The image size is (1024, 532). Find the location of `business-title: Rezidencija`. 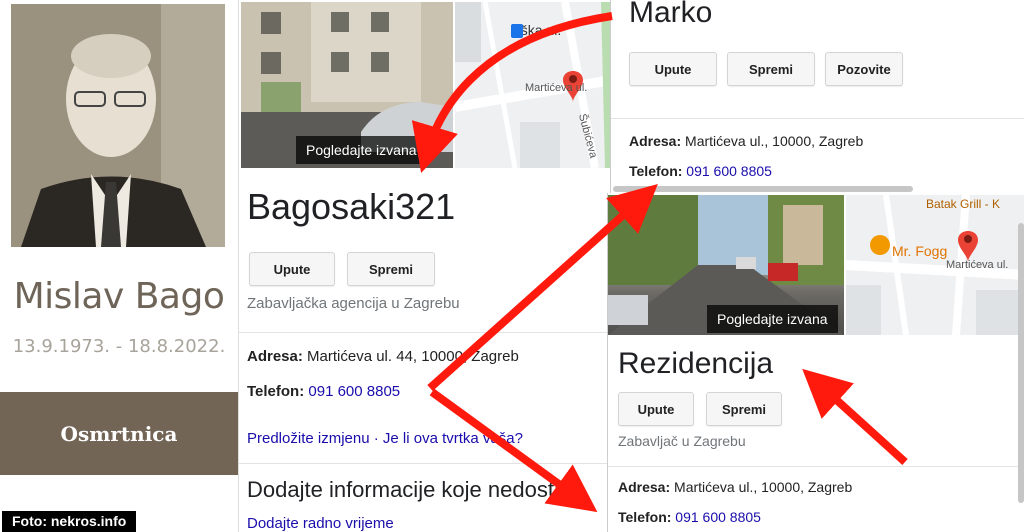

business-title: Rezidencija is located at coordinates (696, 363).